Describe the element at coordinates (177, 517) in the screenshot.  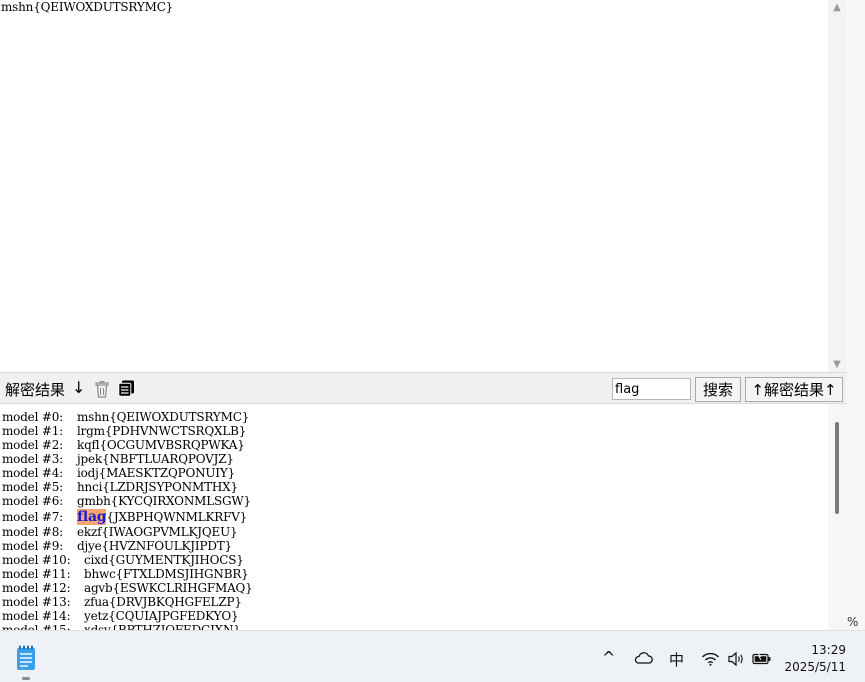
I see `result-value: {JXBPHQWNMLKRFV}` at that location.